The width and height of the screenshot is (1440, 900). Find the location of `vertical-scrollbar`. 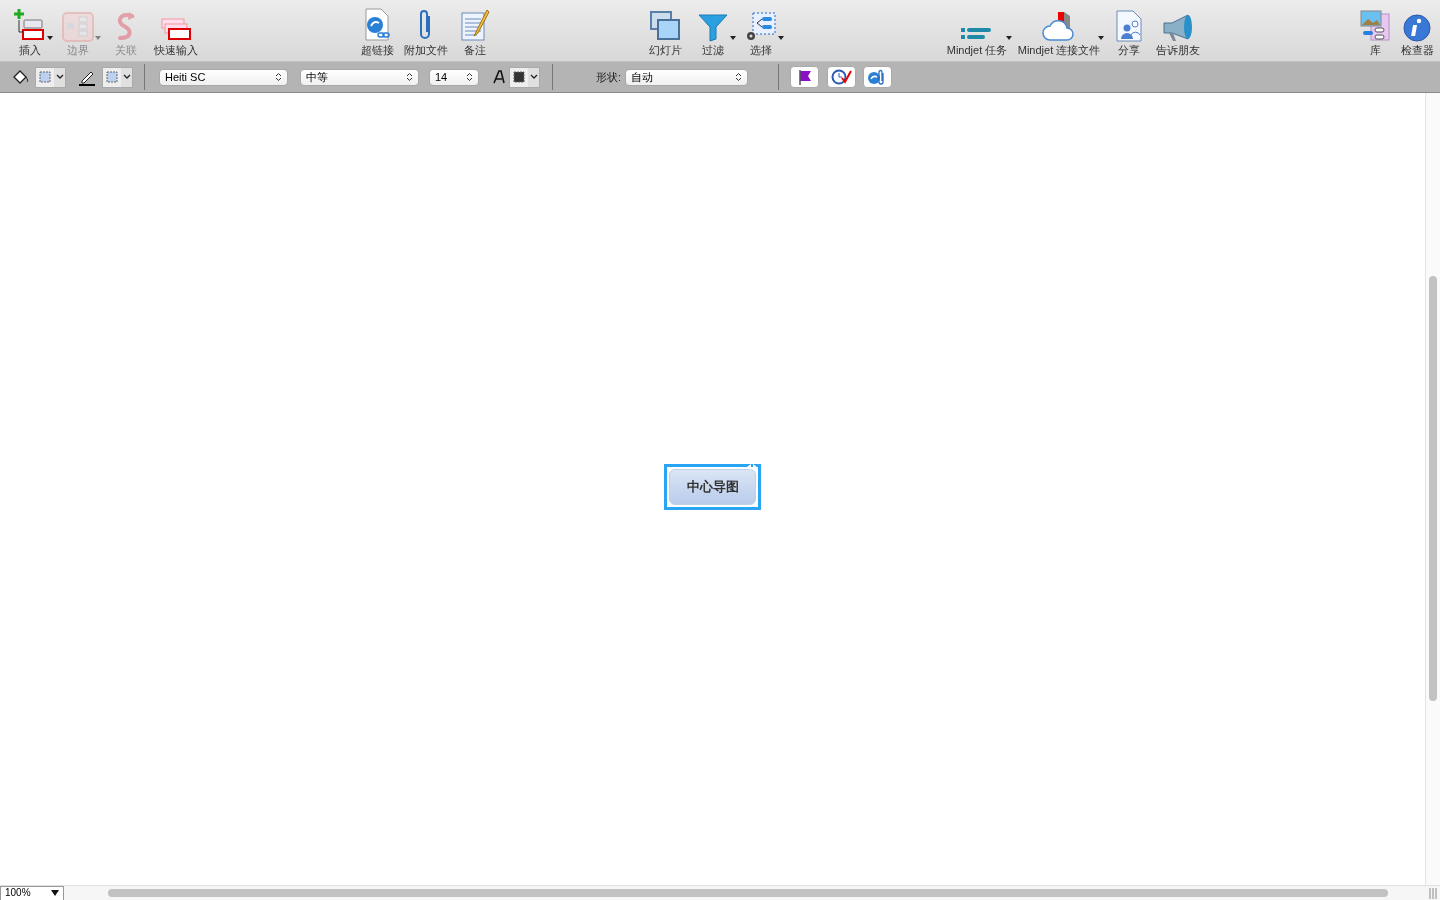

vertical-scrollbar is located at coordinates (1432, 489).